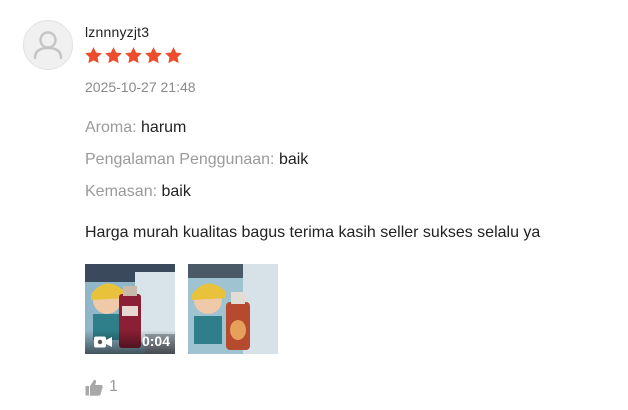 The image size is (628, 410). I want to click on video-duration: 0:04, so click(155, 341).